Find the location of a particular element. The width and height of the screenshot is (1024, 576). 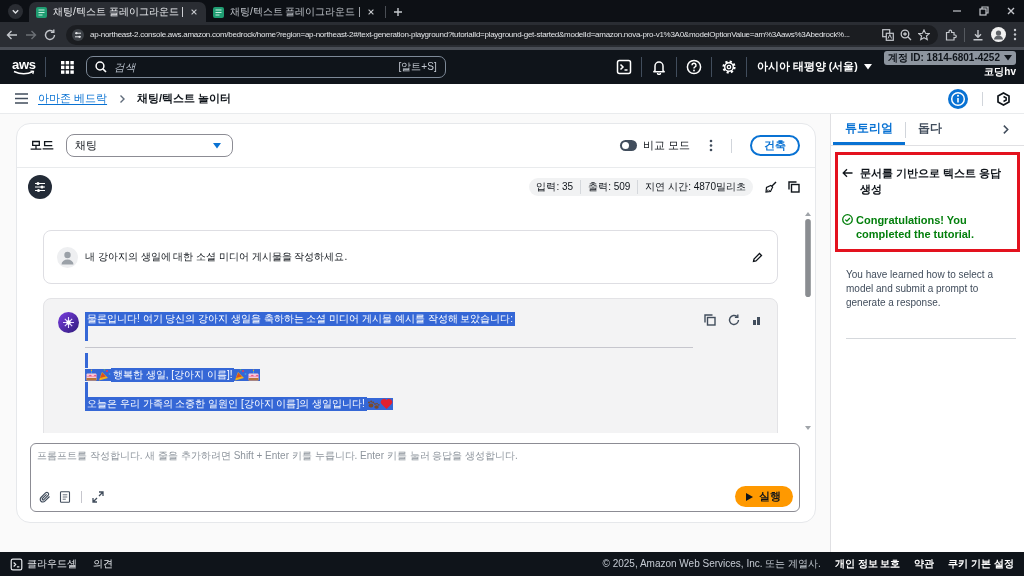

cloudshell-button: 클라우드셸 is located at coordinates (43, 564).